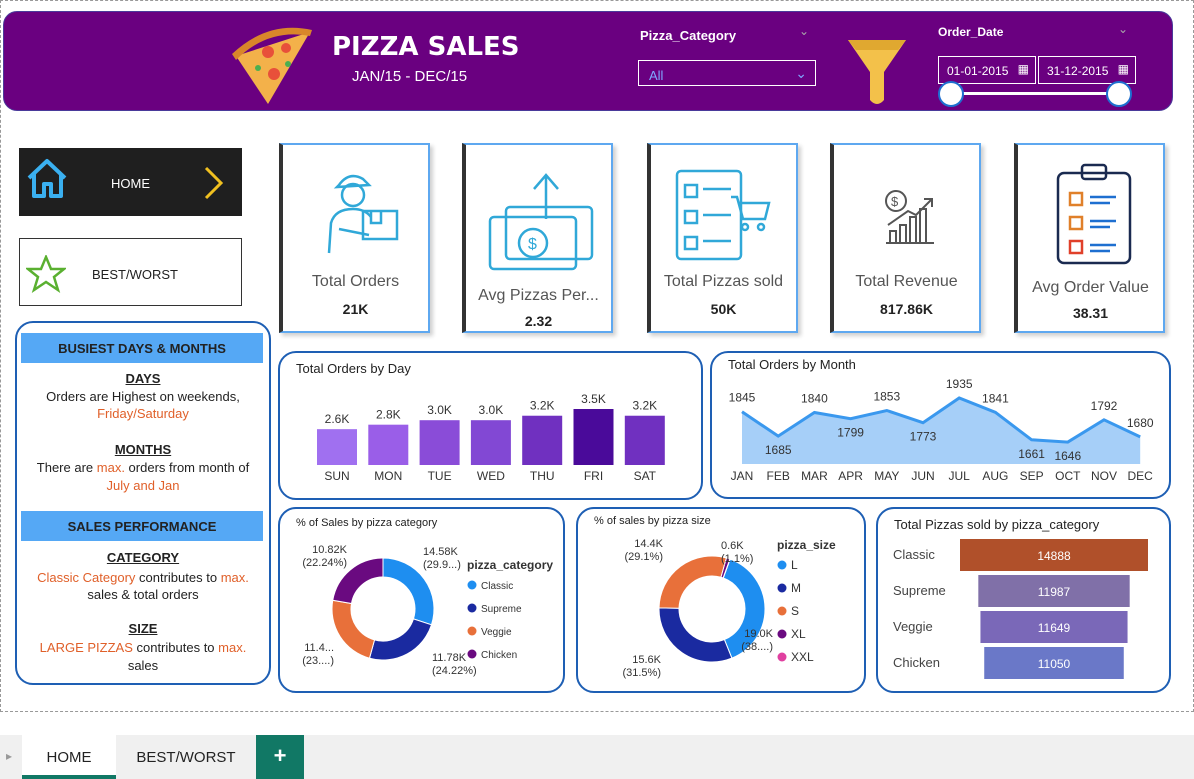  I want to click on x-tick-label: SAT, so click(645, 476).